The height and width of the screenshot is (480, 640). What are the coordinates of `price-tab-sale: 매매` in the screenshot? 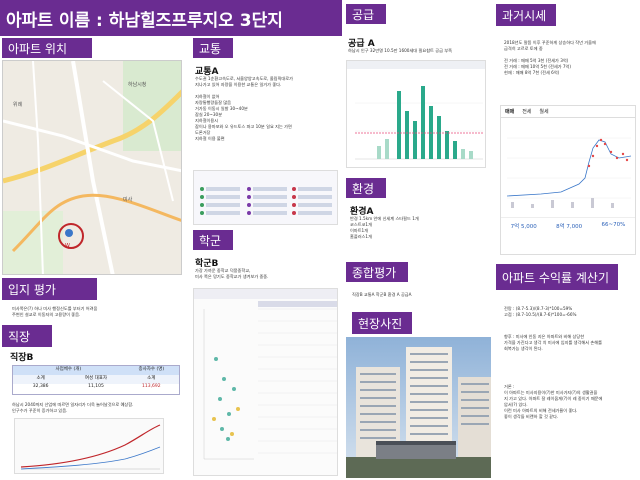 It's located at (509, 111).